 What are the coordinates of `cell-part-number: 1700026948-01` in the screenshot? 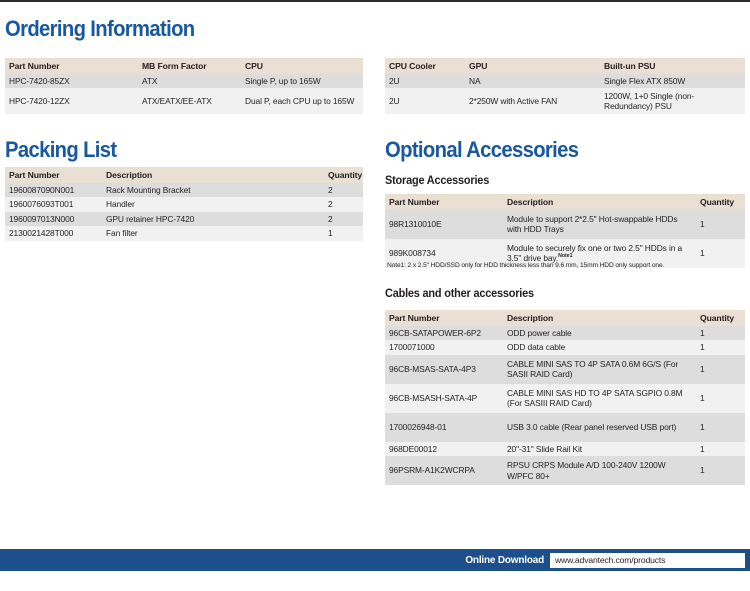 It's located at (444, 427).